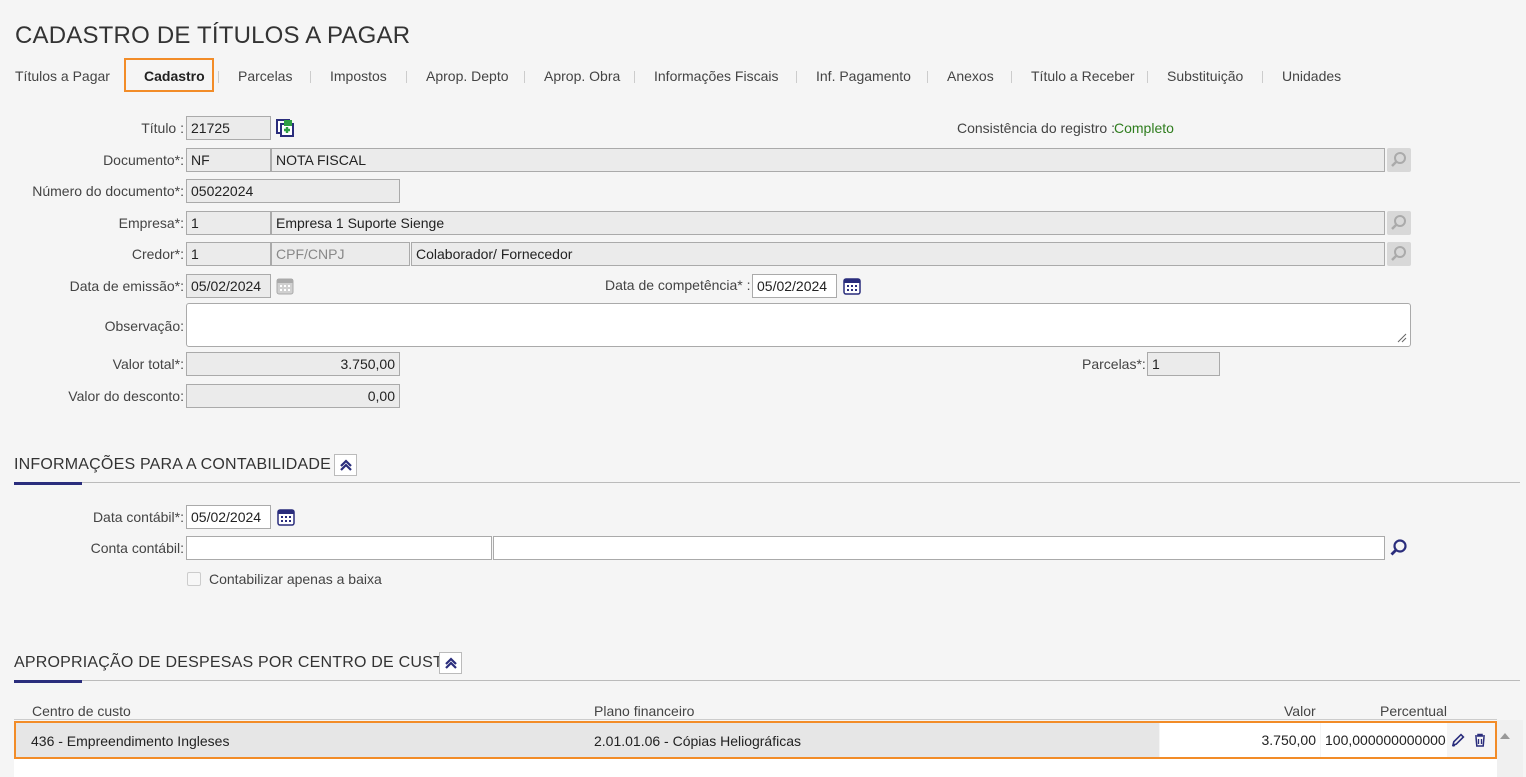 This screenshot has width=1526, height=777. I want to click on titulo-label: Título :, so click(162, 128).